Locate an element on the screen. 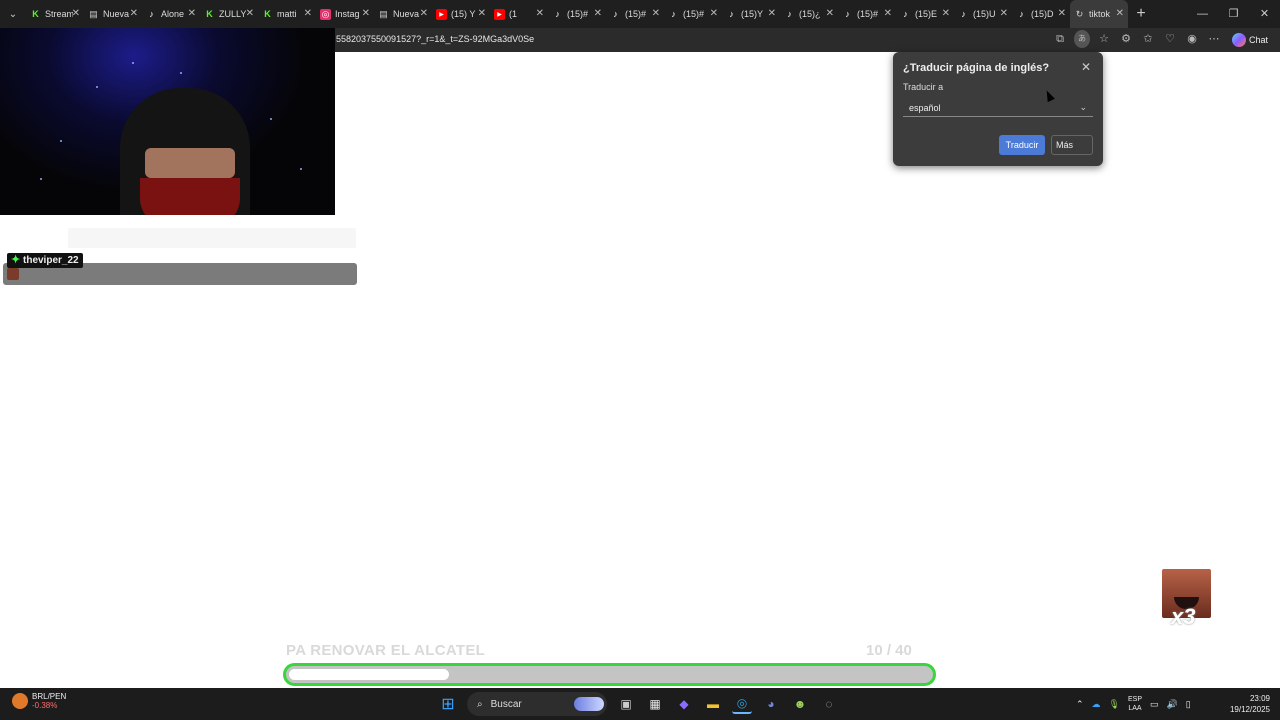  browser-tab: ♪ (15)U ✕ is located at coordinates (983, 14).